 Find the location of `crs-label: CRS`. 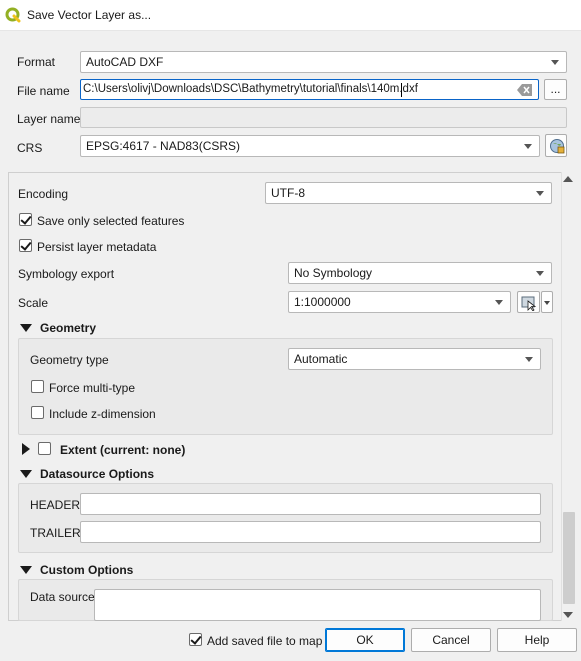

crs-label: CRS is located at coordinates (30, 148).